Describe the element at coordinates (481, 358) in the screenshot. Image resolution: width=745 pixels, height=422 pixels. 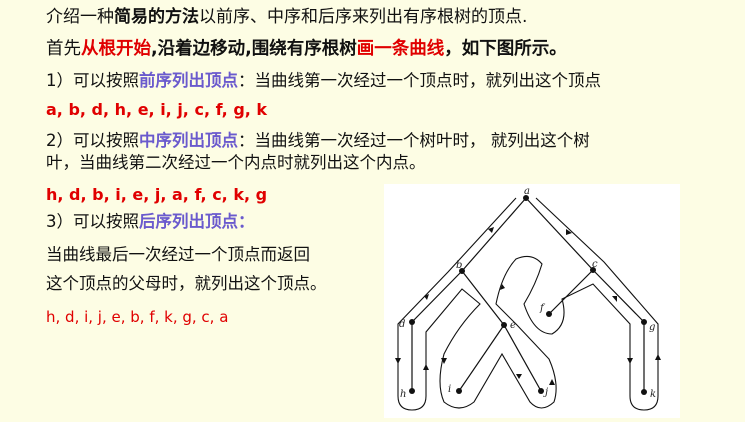
I see `edge-e-i` at that location.